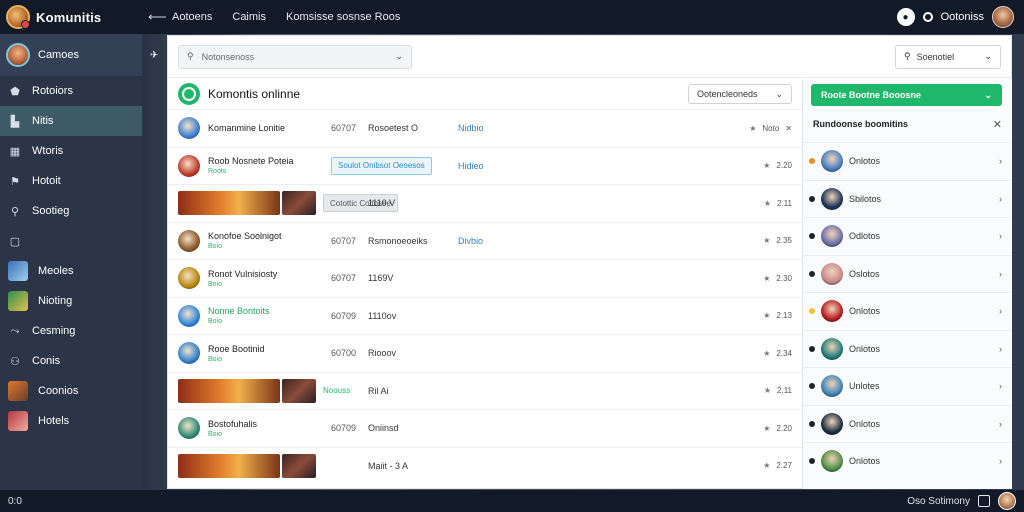 The height and width of the screenshot is (512, 1024). What do you see at coordinates (71, 55) in the screenshot?
I see `sidebar-header: Camoes` at bounding box center [71, 55].